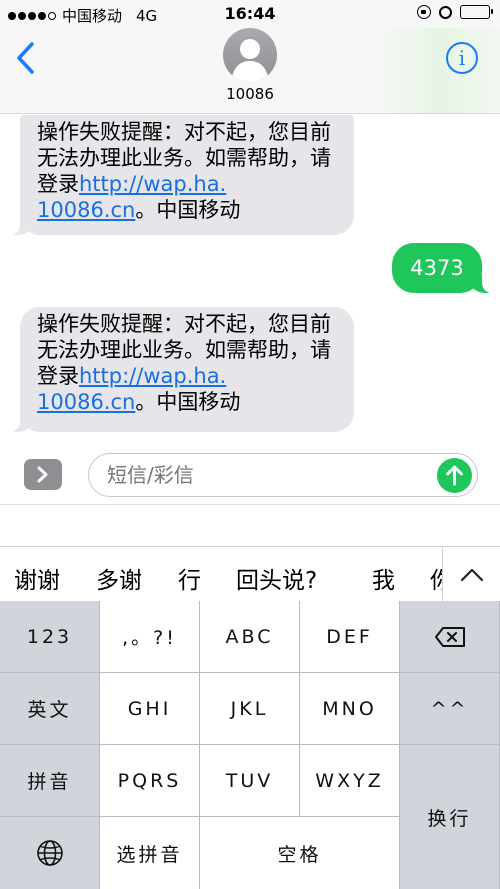 The image size is (500, 889). What do you see at coordinates (283, 475) in the screenshot?
I see `message-input` at bounding box center [283, 475].